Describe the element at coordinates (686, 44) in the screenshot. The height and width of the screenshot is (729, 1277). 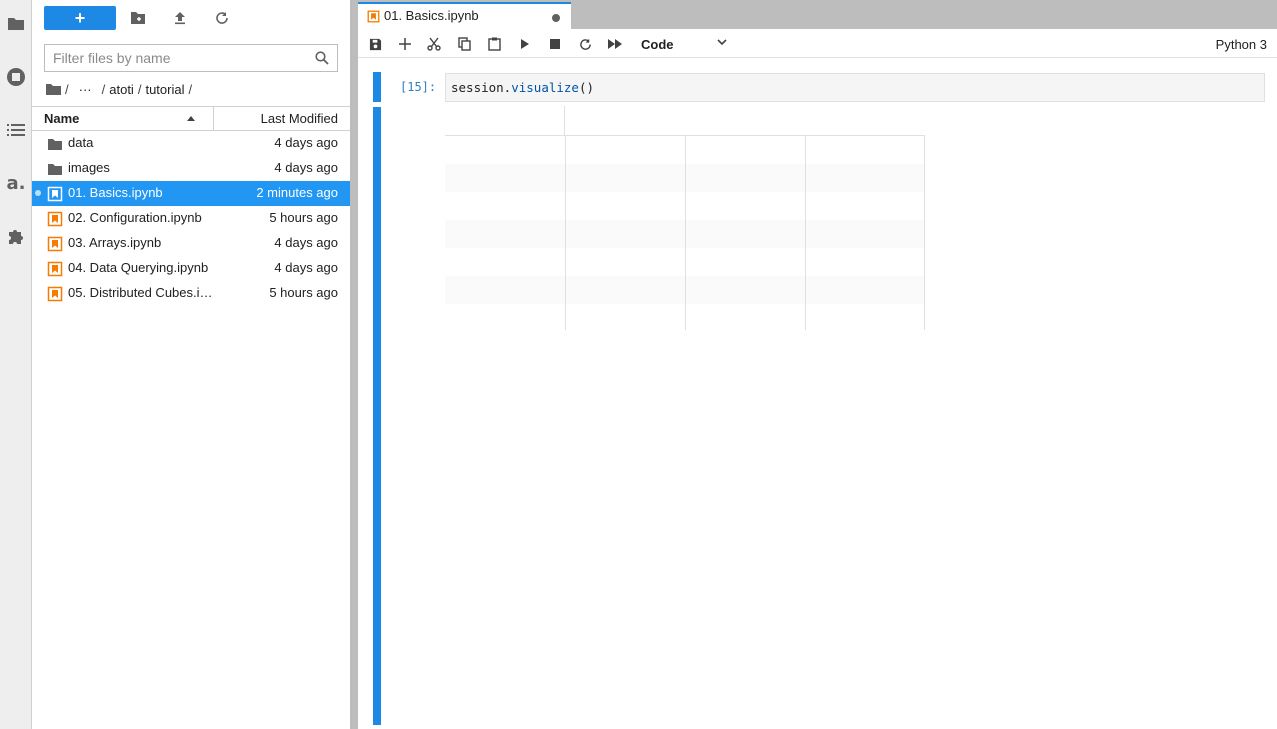
I see `cell-type-select: Code` at that location.